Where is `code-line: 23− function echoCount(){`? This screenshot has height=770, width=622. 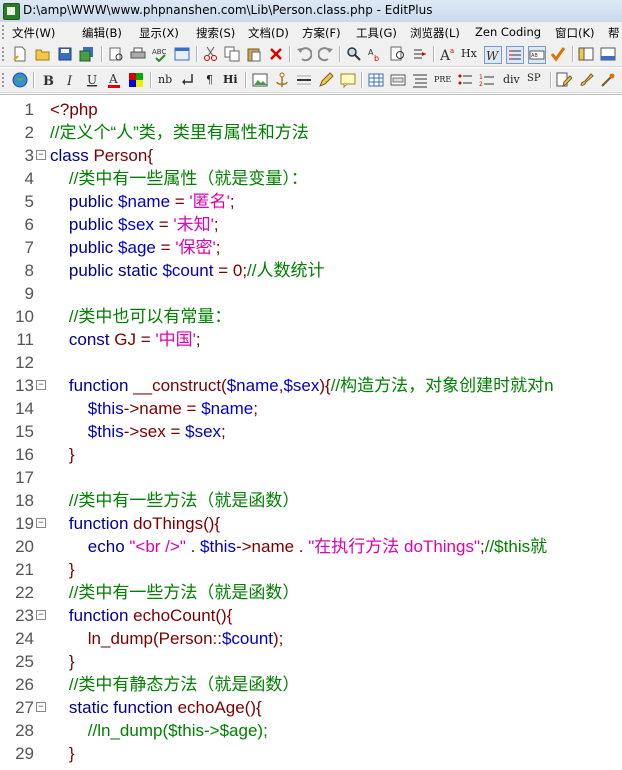
code-line: 23− function echoCount(){ is located at coordinates (311, 615).